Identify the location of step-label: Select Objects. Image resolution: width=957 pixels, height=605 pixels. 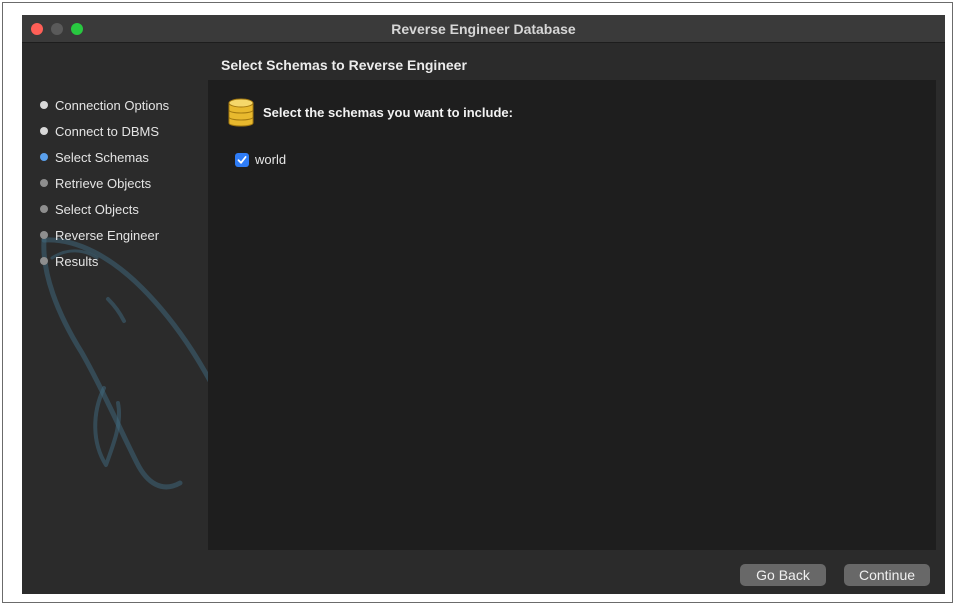
(97, 209).